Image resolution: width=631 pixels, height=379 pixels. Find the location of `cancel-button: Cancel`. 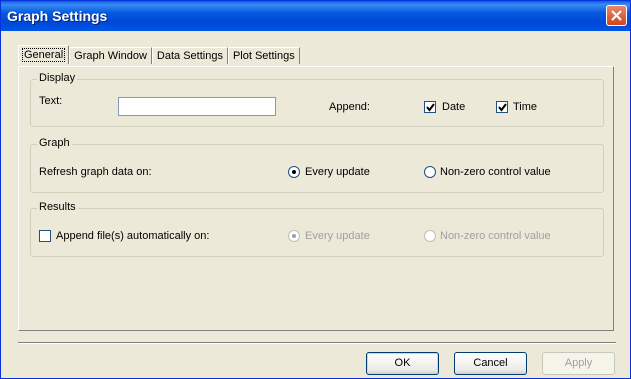

cancel-button: Cancel is located at coordinates (490, 363).